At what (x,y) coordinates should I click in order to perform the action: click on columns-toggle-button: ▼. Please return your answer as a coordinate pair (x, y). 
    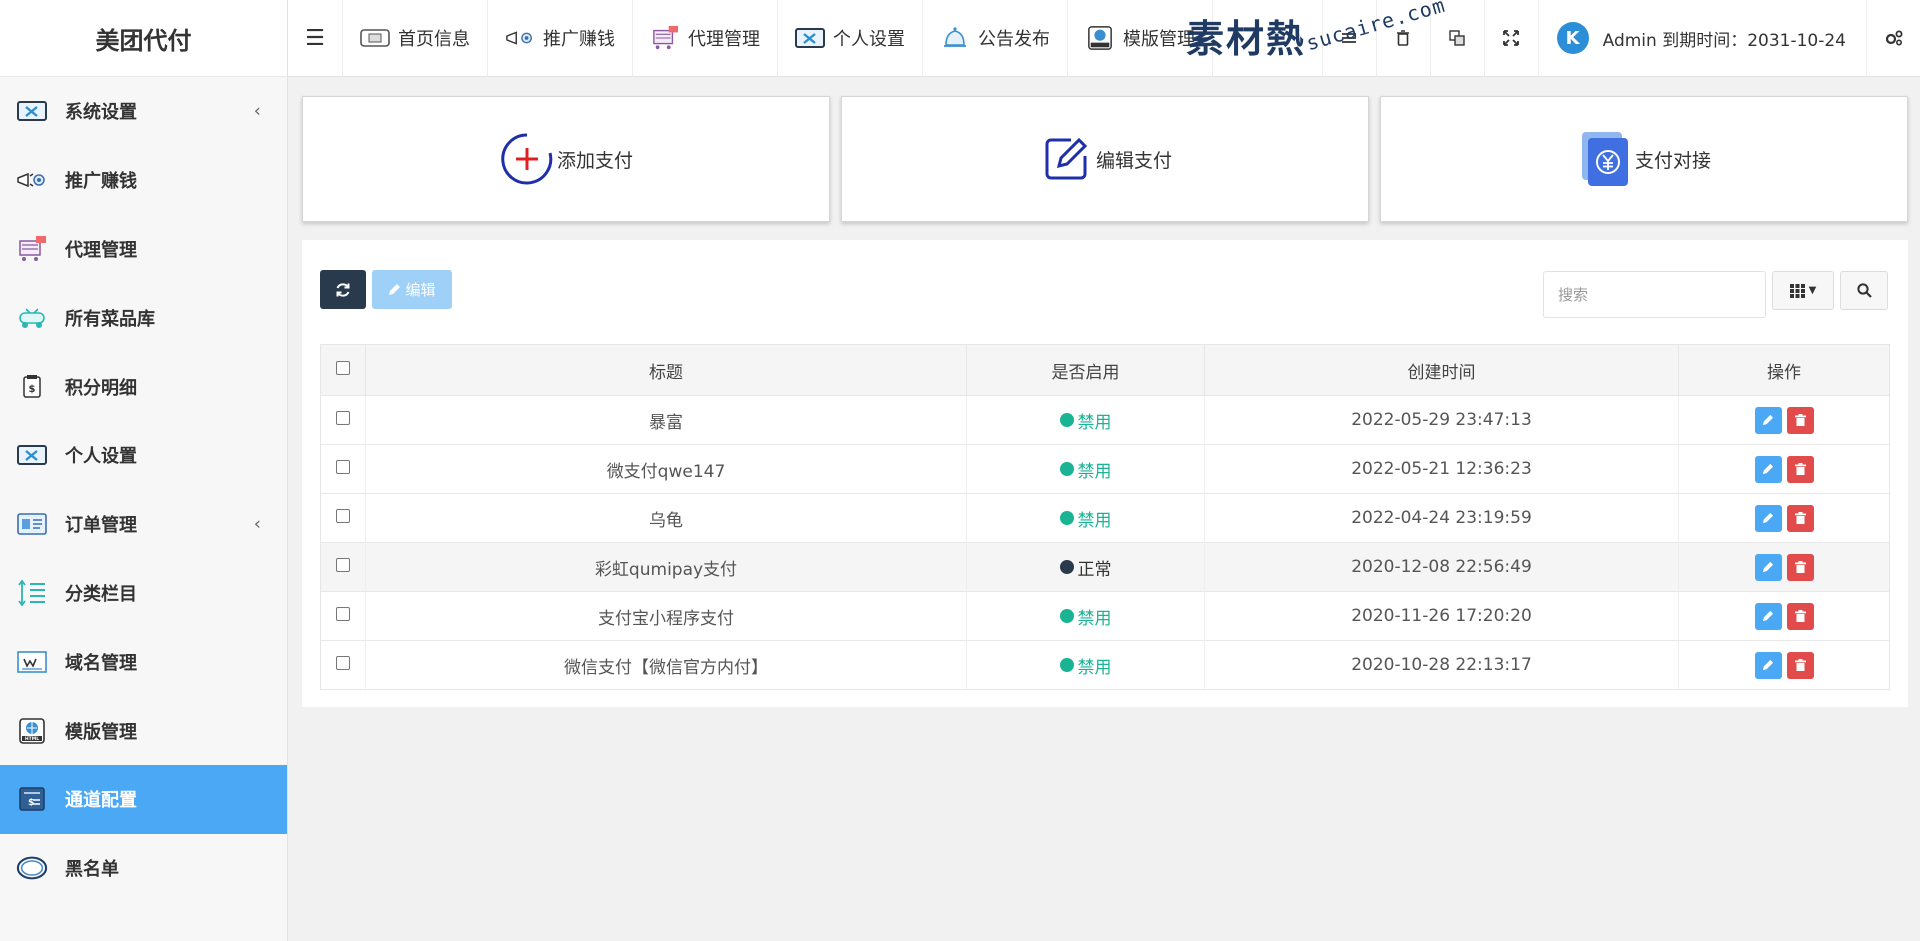
    Looking at the image, I should click on (1803, 290).